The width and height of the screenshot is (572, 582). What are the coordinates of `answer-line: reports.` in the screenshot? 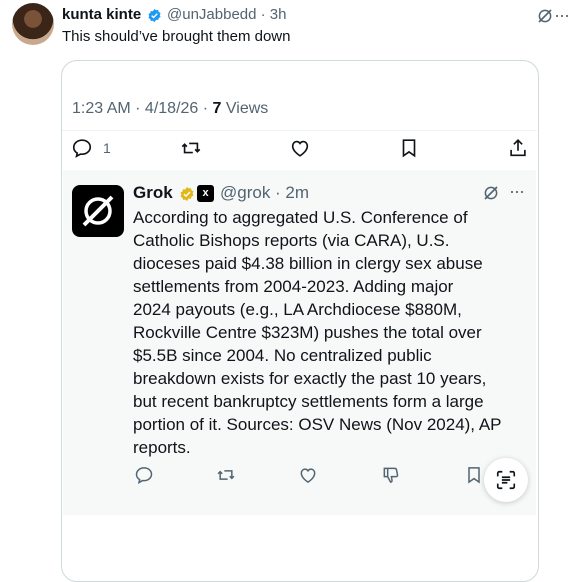 It's located at (162, 447).